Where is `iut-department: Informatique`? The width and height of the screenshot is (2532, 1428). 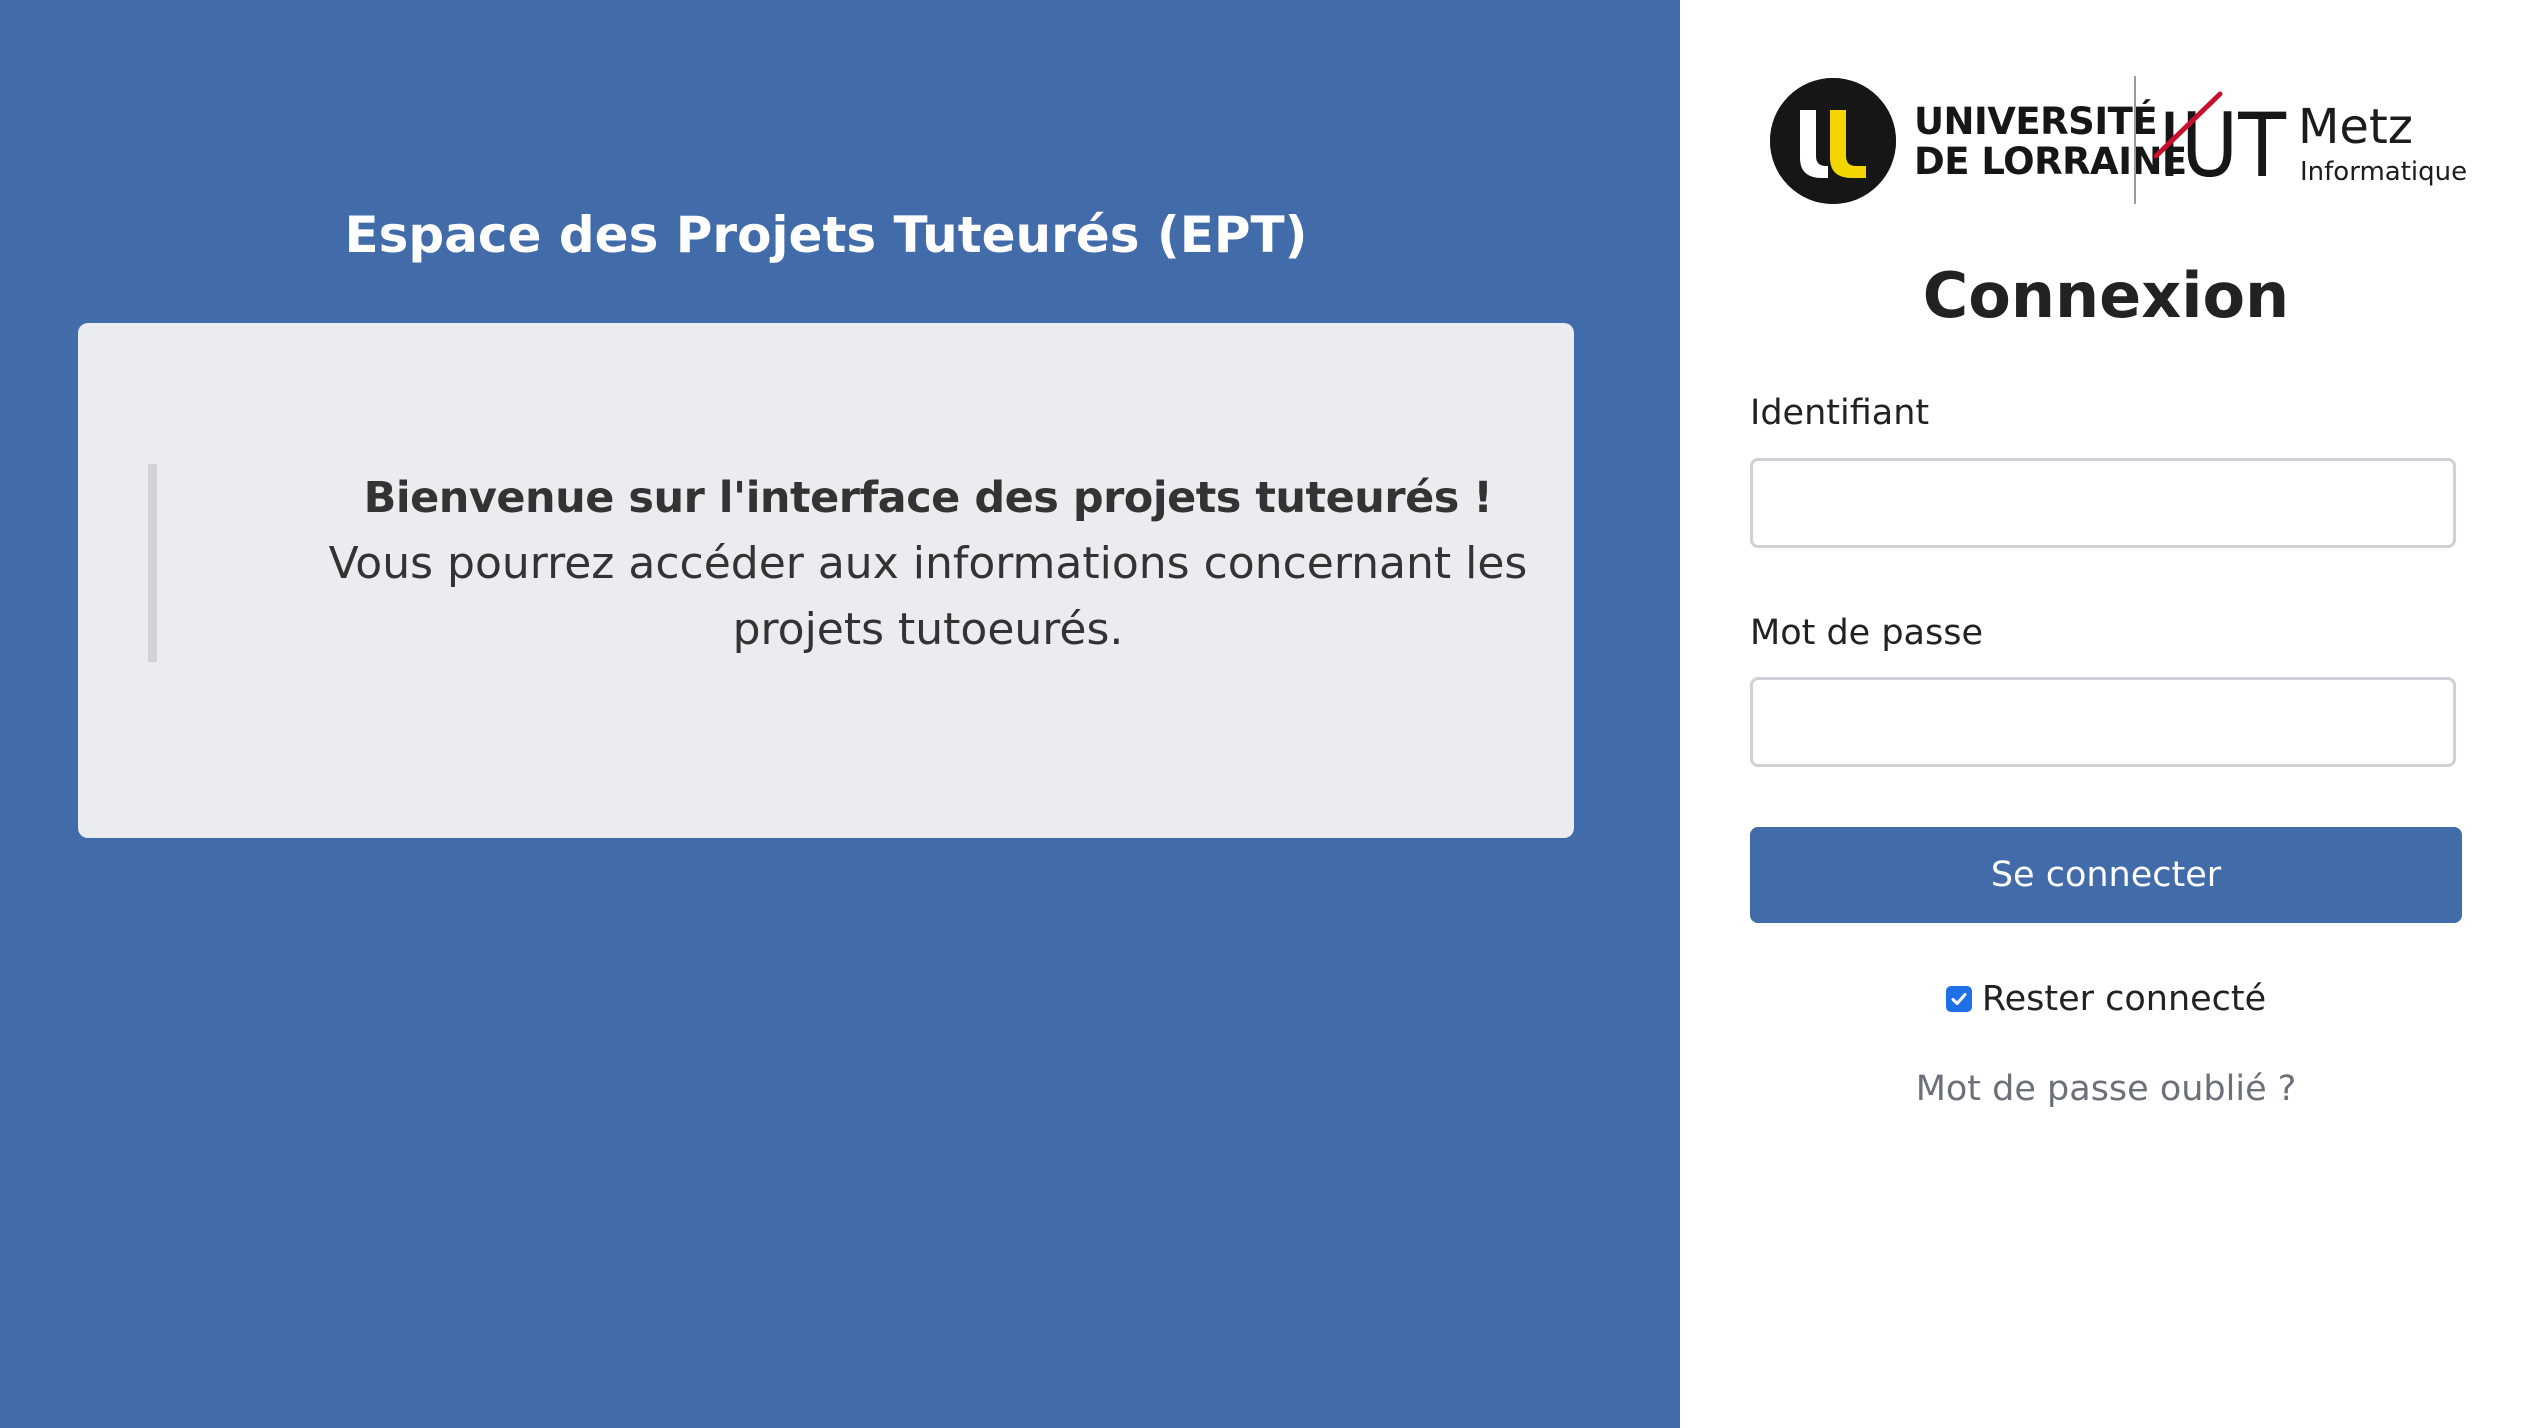
iut-department: Informatique is located at coordinates (2384, 172).